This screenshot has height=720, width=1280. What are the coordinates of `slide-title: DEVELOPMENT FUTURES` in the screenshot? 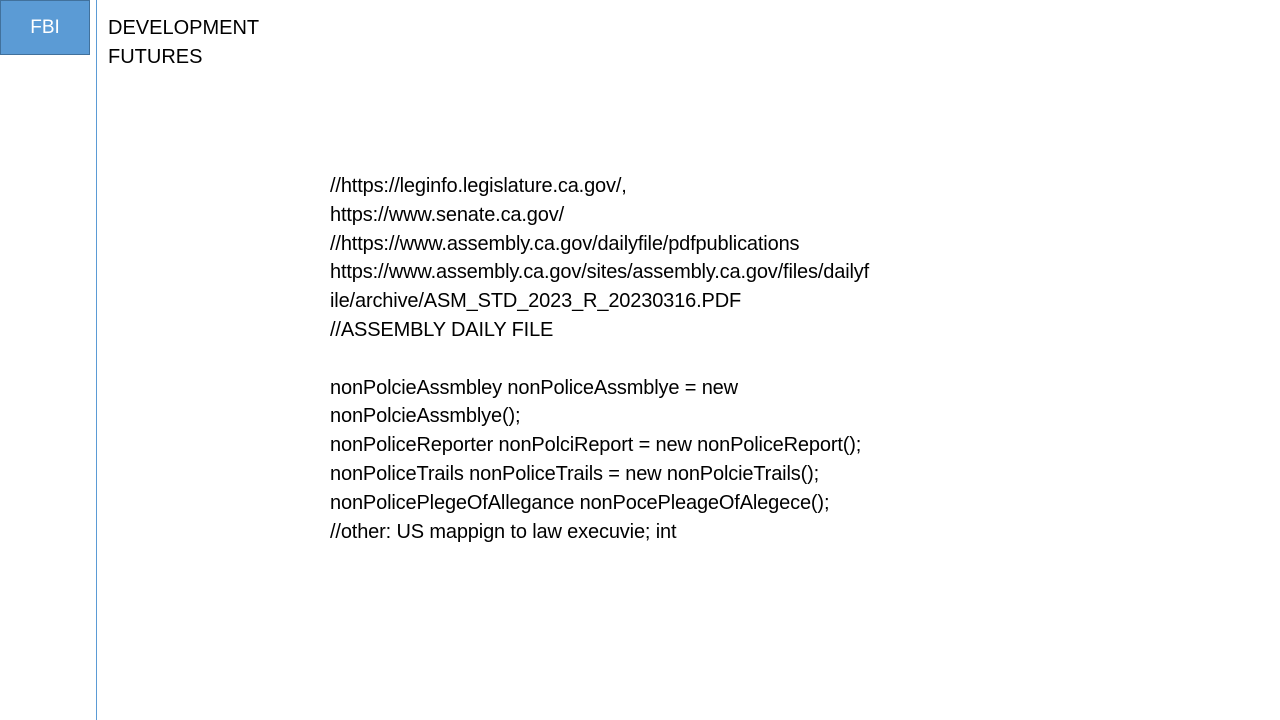 It's located at (183, 43).